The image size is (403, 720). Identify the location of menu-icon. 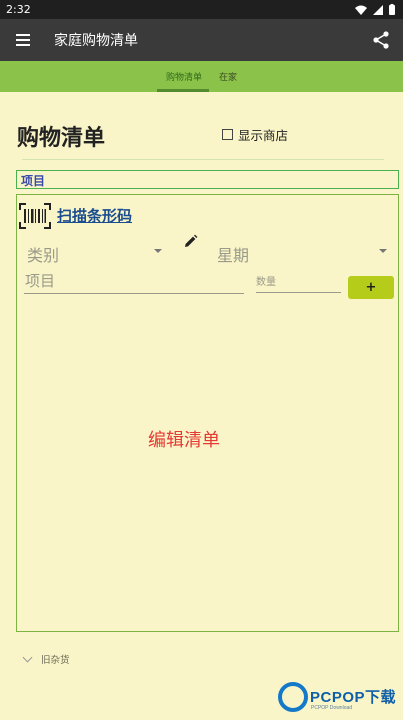
(24, 40).